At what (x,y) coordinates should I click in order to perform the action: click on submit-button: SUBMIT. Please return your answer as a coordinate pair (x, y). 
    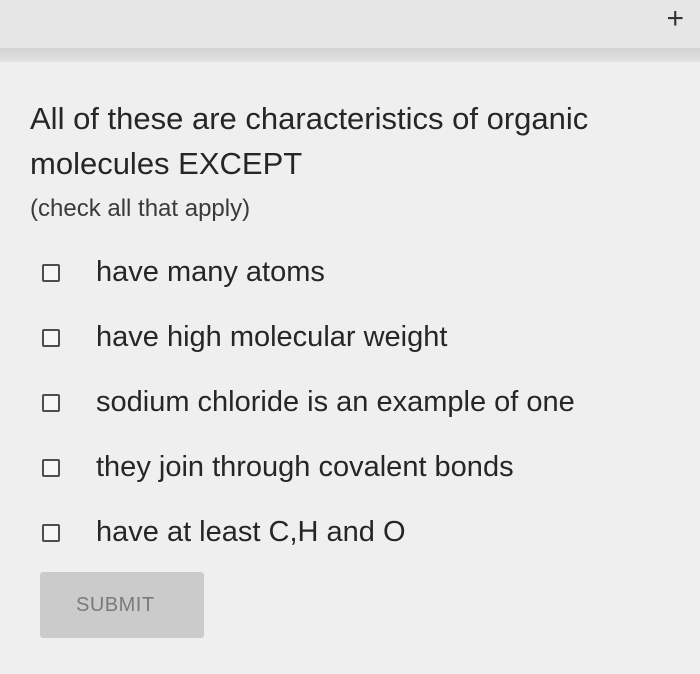
    Looking at the image, I should click on (122, 605).